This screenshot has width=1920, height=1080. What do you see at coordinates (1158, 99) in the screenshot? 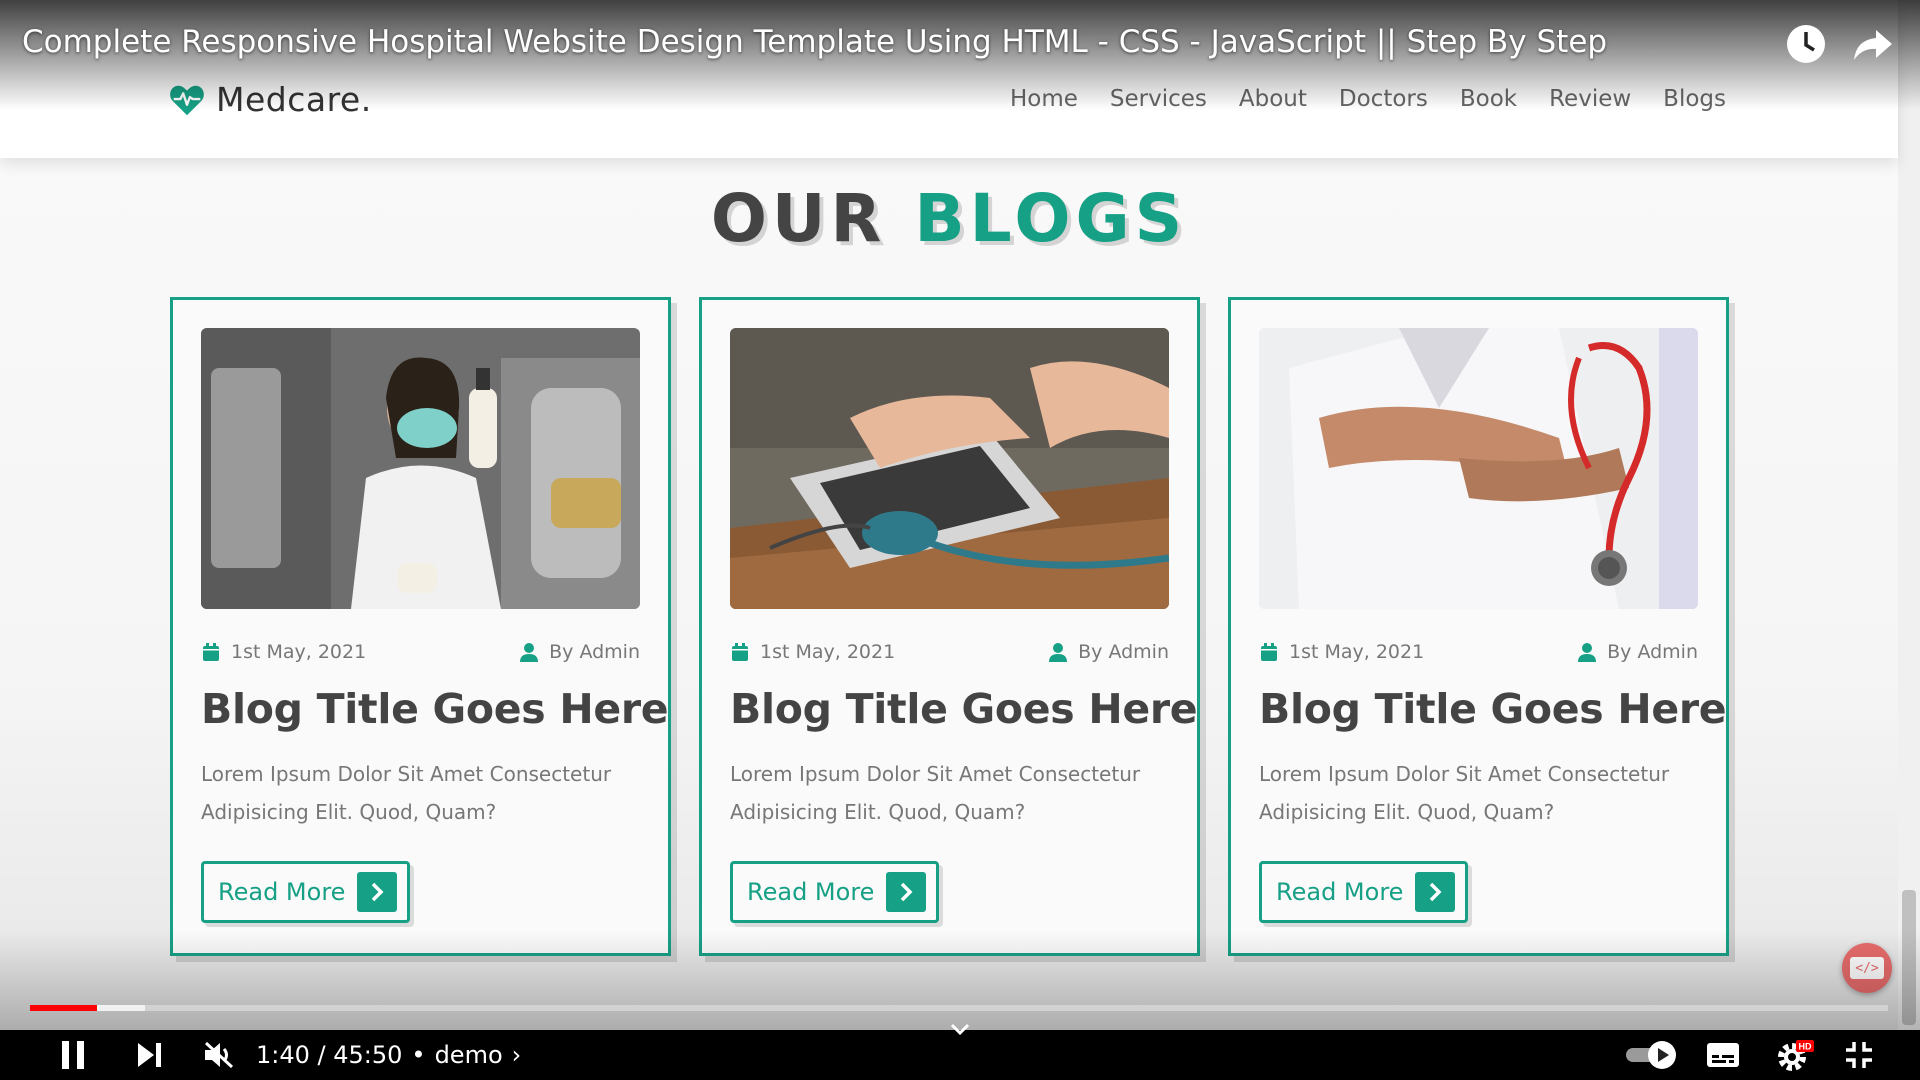
I see `nav-services: Services` at bounding box center [1158, 99].